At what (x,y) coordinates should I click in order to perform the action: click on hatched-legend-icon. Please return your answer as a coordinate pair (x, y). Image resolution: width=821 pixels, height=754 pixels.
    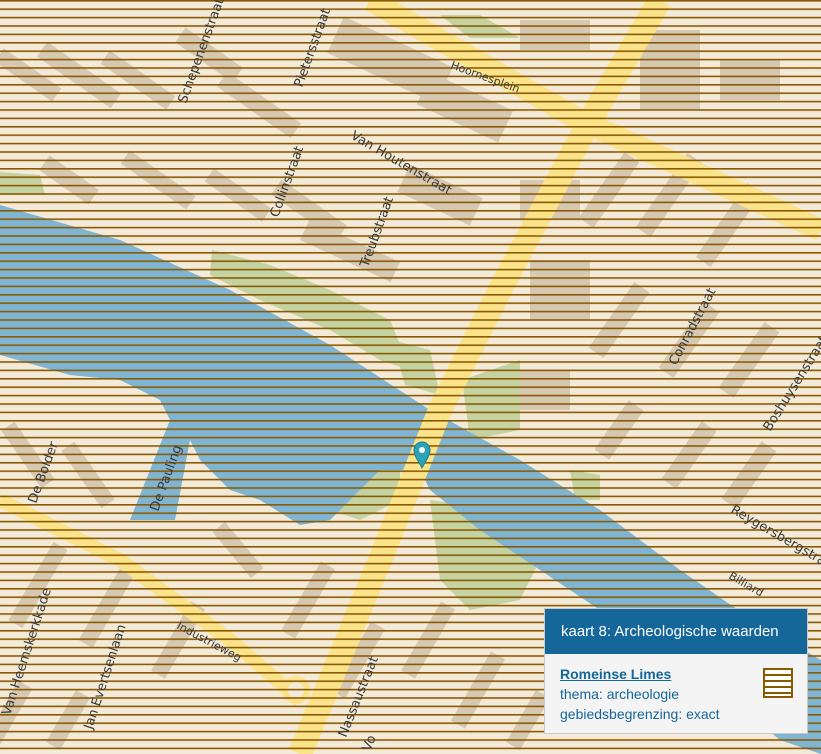
    Looking at the image, I should click on (778, 683).